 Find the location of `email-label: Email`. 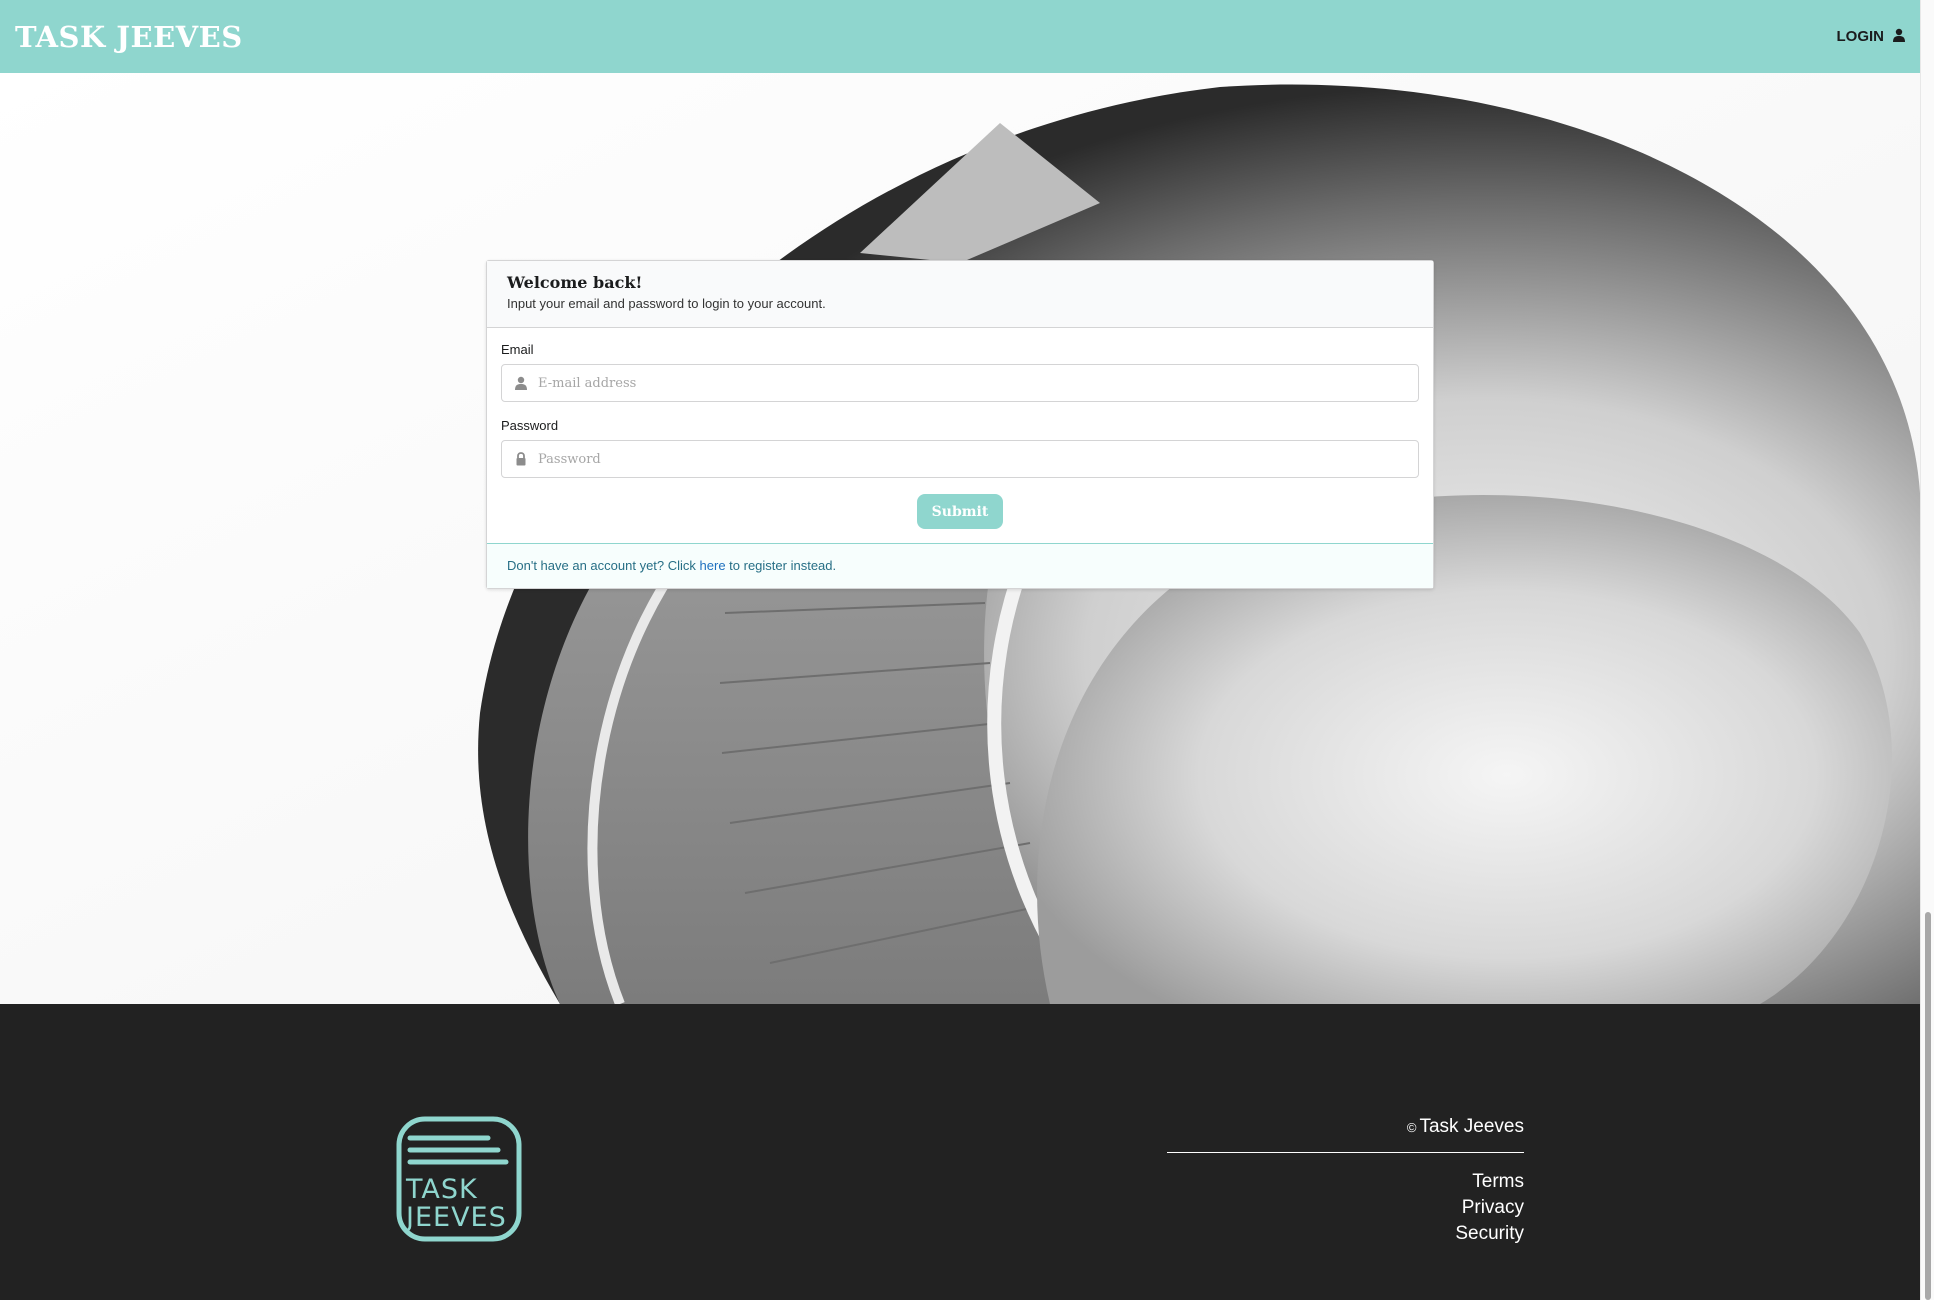

email-label: Email is located at coordinates (517, 349).